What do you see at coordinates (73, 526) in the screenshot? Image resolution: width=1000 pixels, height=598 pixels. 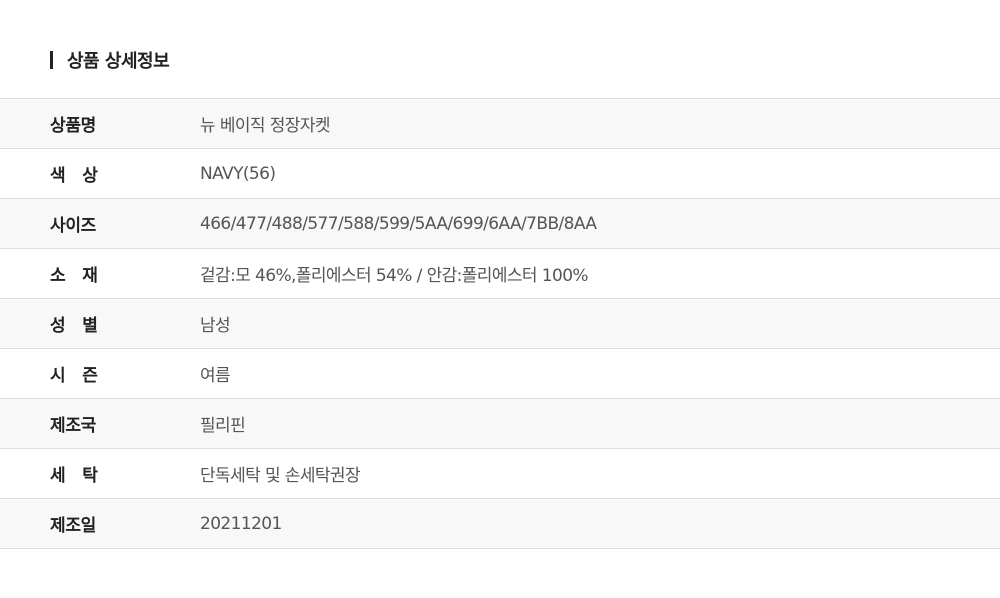 I see `spec-label: 제조일` at bounding box center [73, 526].